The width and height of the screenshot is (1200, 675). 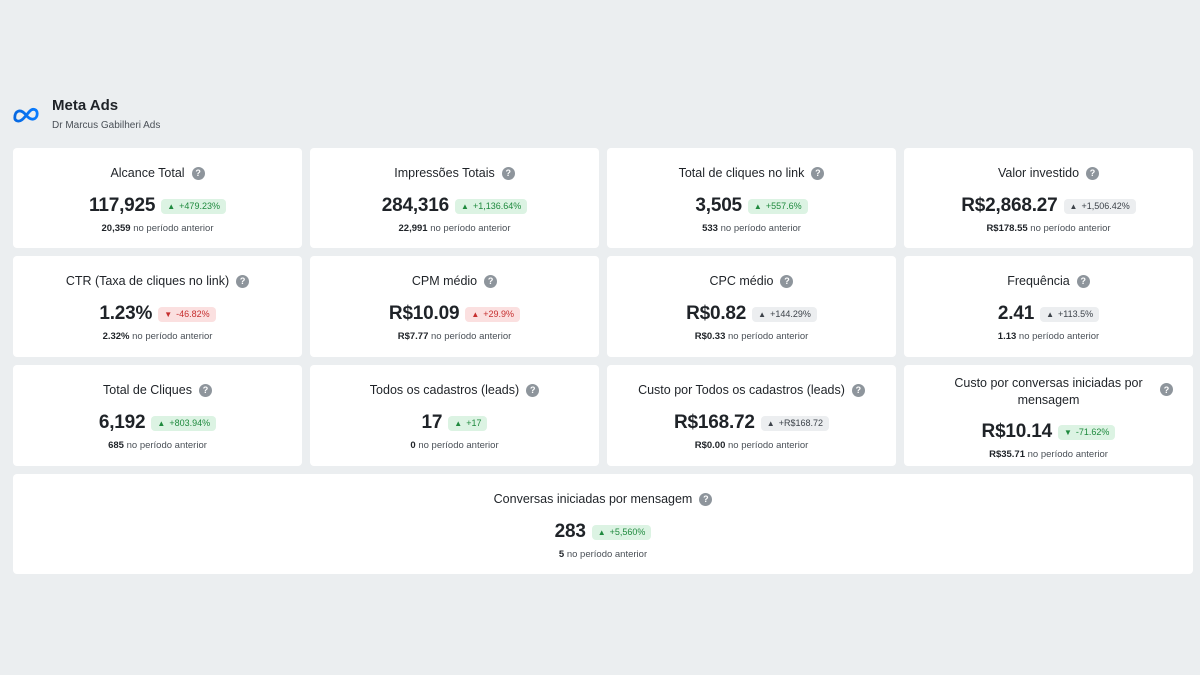 I want to click on change-badge: ▲ +R$168.72, so click(x=795, y=423).